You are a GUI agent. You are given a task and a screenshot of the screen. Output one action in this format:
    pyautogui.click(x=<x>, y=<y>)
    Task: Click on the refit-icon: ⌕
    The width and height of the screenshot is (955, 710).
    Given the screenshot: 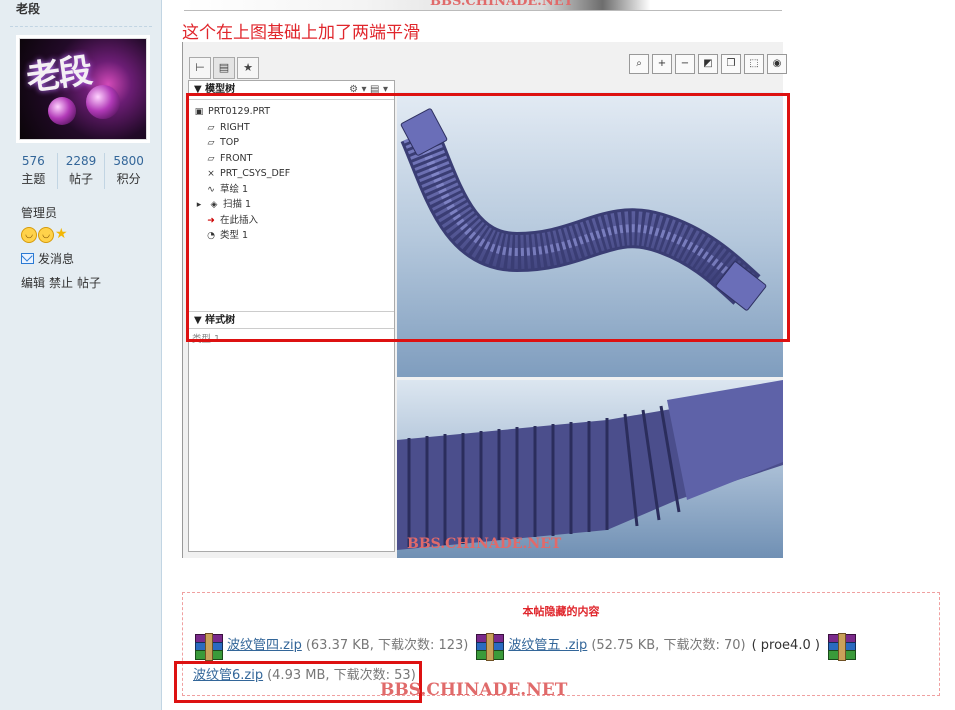 What is the action you would take?
    pyautogui.click(x=639, y=64)
    